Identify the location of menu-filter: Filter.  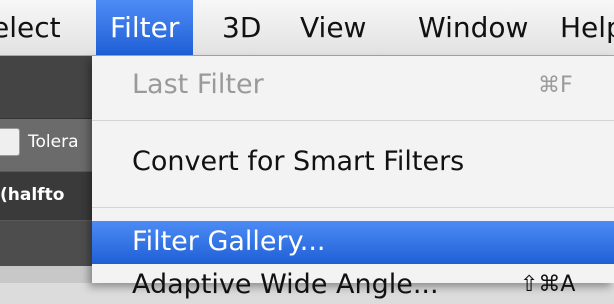
(145, 27).